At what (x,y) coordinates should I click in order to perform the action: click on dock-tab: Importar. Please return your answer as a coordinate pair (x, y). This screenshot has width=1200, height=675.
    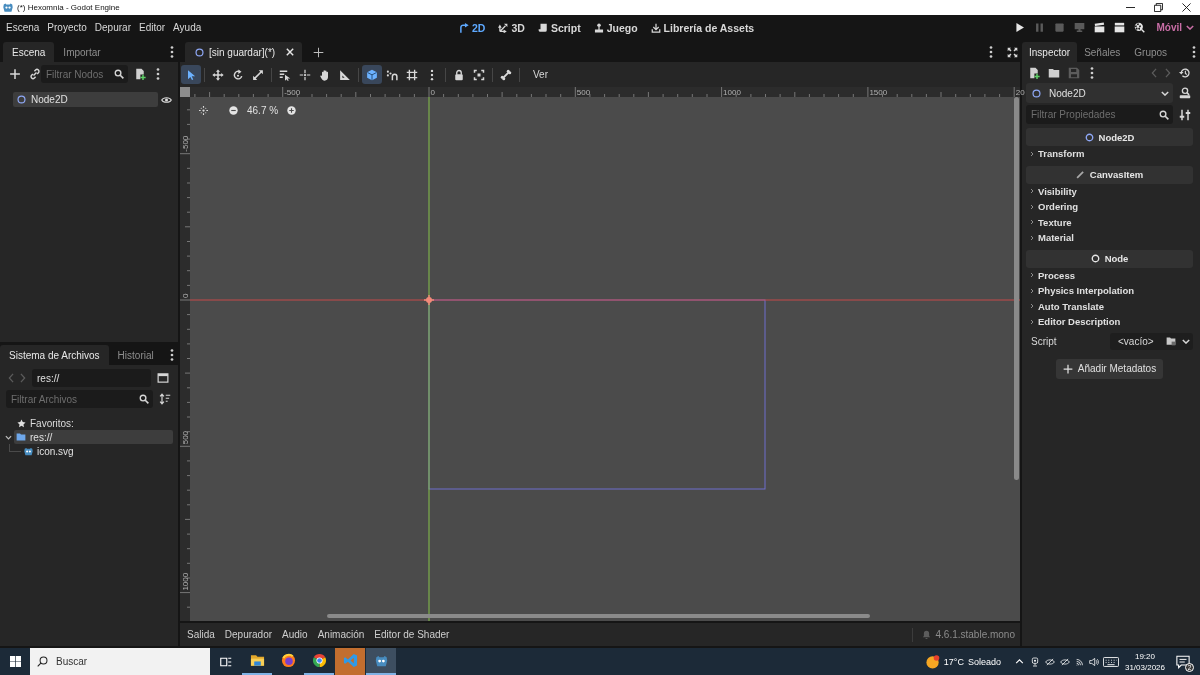
    Looking at the image, I should click on (82, 52).